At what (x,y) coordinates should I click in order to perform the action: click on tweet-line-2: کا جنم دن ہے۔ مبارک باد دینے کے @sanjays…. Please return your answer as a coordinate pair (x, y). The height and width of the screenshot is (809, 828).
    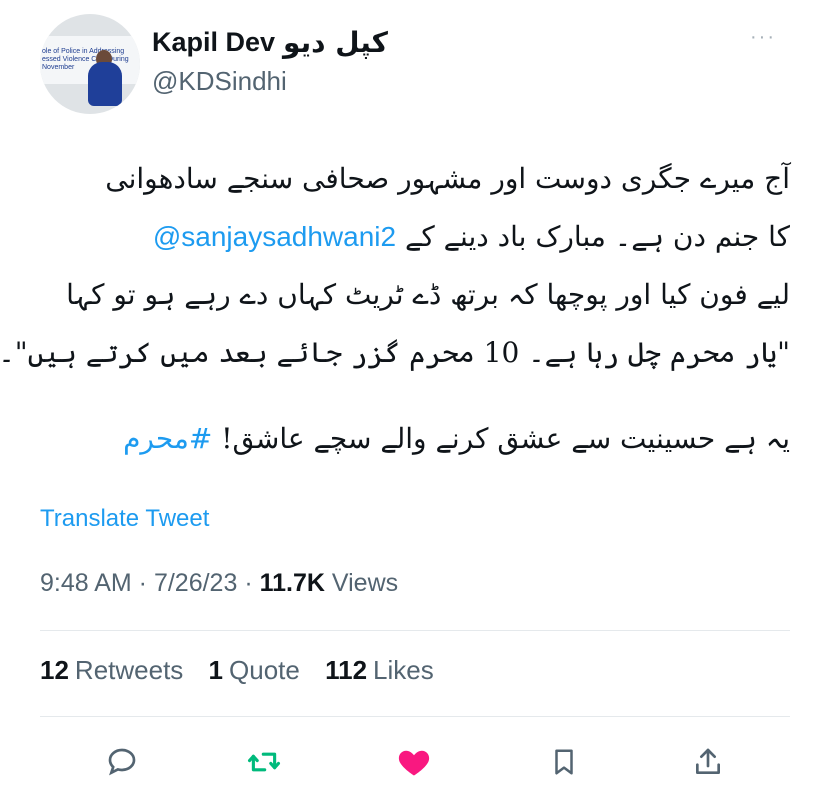
    Looking at the image, I should click on (471, 236).